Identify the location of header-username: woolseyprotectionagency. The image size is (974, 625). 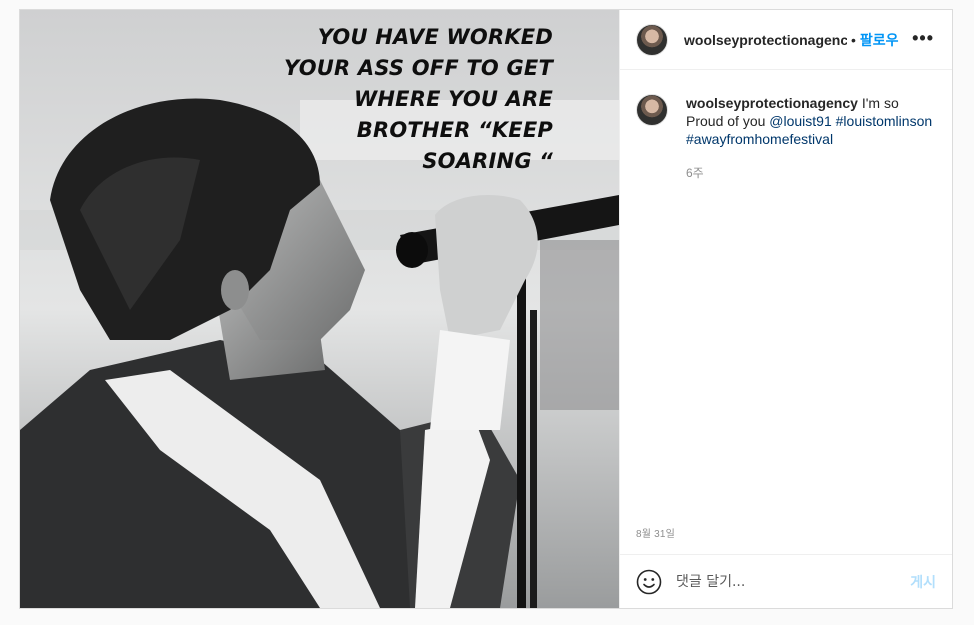
(765, 40).